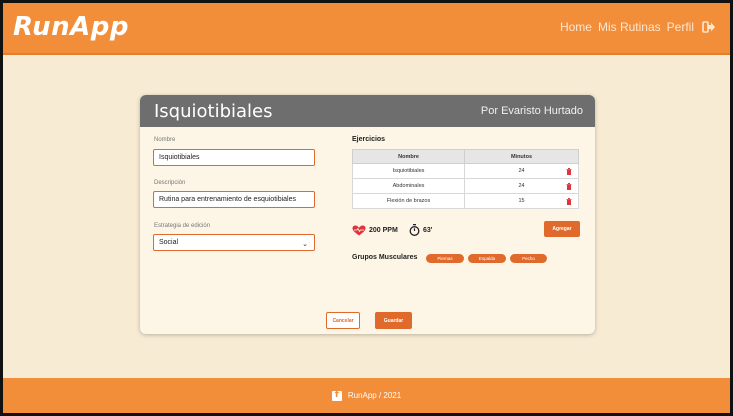 This screenshot has height=416, width=733. Describe the element at coordinates (336, 395) in the screenshot. I see `facebook-icon` at that location.